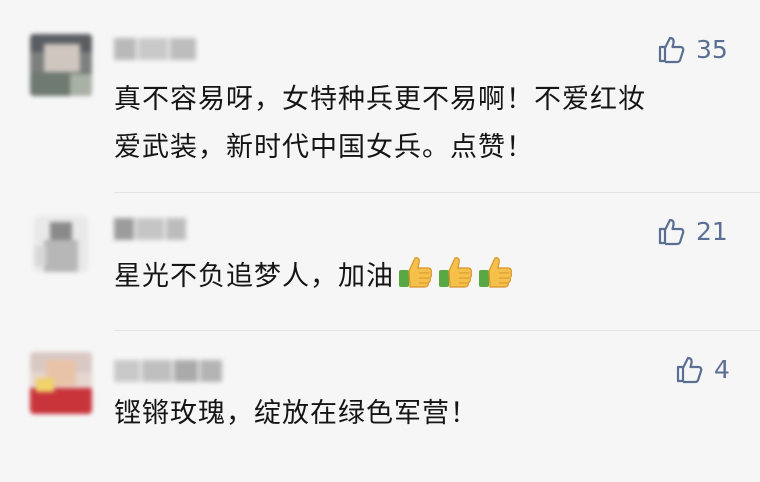  Describe the element at coordinates (324, 147) in the screenshot. I see `comment-text-line: 爱武装，新时代中国女兵。点赞！` at that location.